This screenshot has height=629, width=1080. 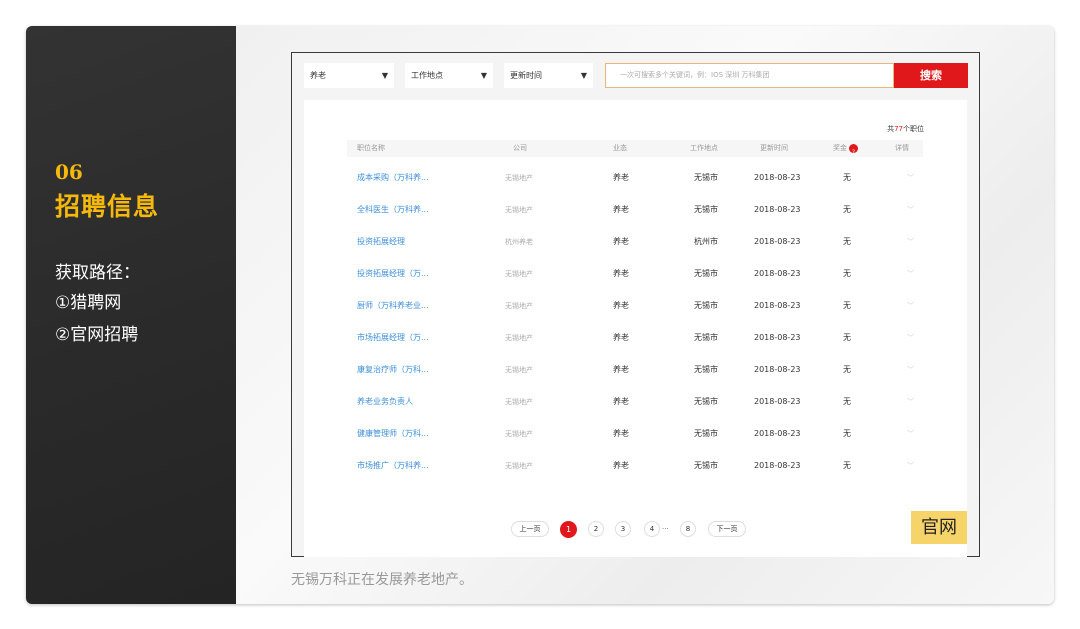 What do you see at coordinates (635, 434) in the screenshot?
I see `table-row: 健康管理师（万科... 无锡地产 养老 无锡市 2018-08-23 无 ﹀` at bounding box center [635, 434].